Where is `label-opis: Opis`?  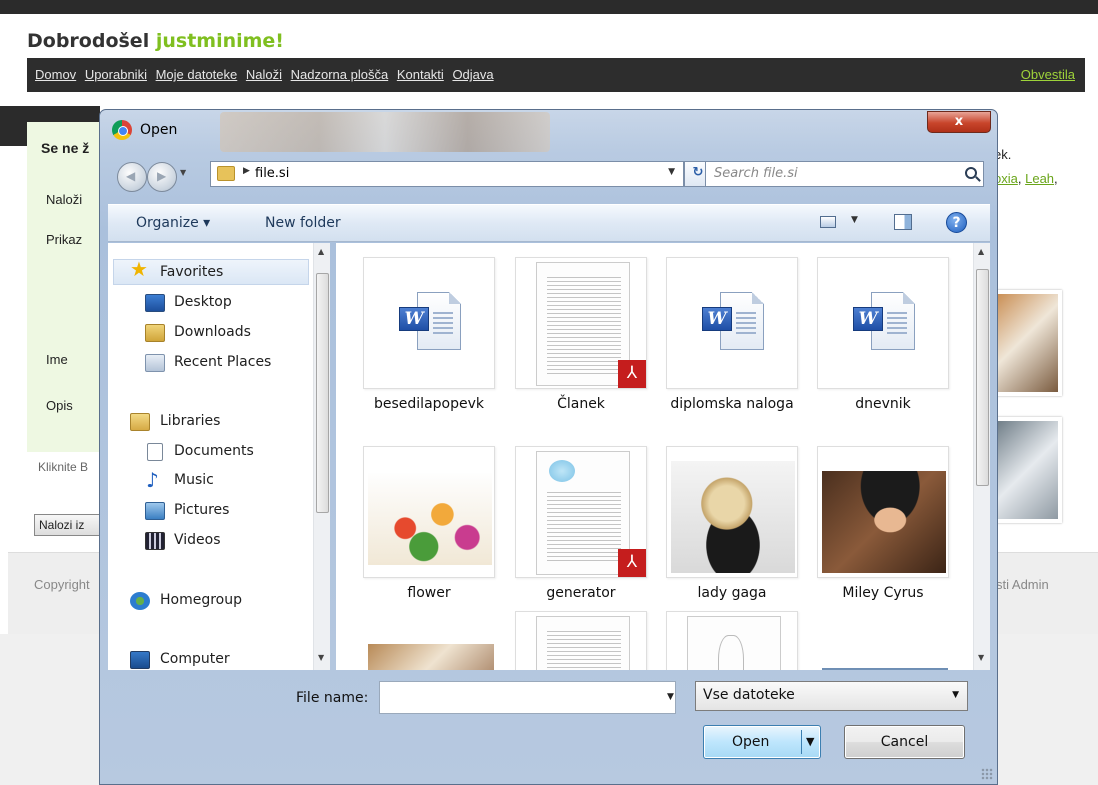 label-opis: Opis is located at coordinates (59, 405).